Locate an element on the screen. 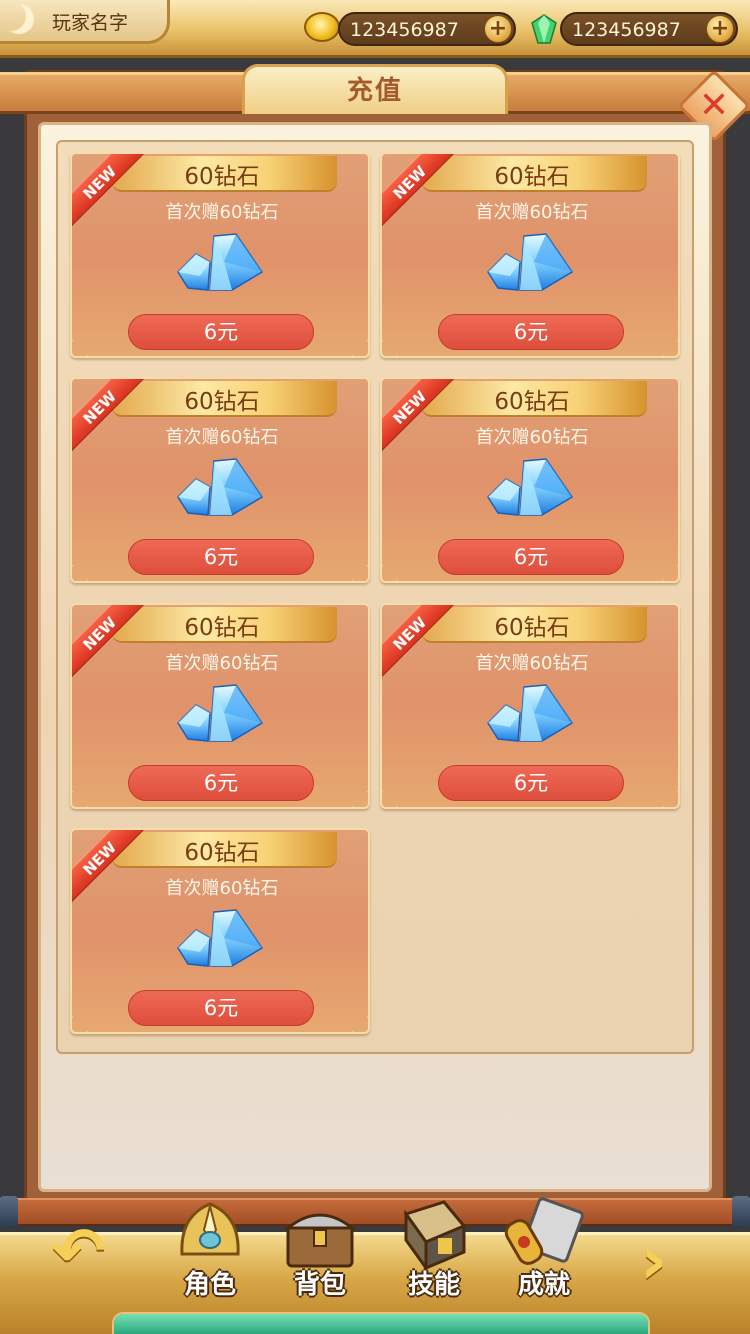 The width and height of the screenshot is (750, 1334). back-arrow-button: ↶ is located at coordinates (88, 1253).